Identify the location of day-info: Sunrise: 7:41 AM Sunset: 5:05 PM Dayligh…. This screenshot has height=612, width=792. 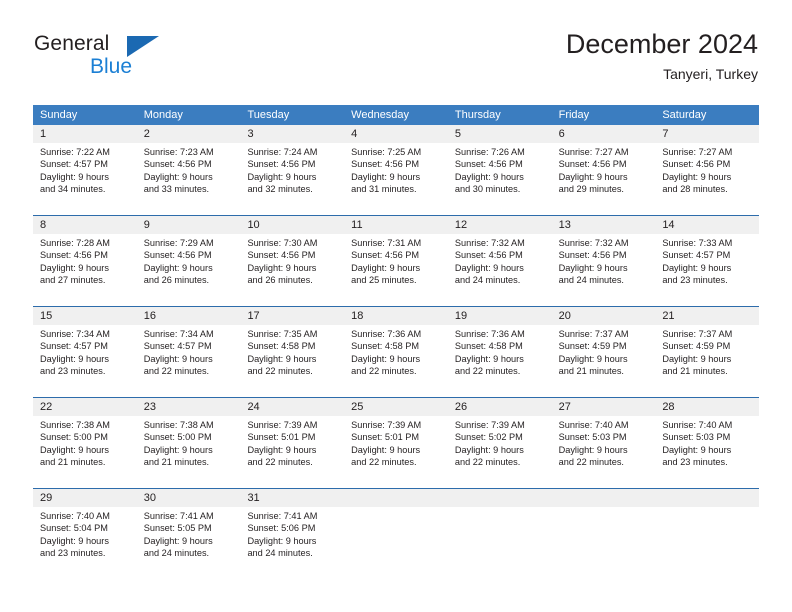
(189, 533).